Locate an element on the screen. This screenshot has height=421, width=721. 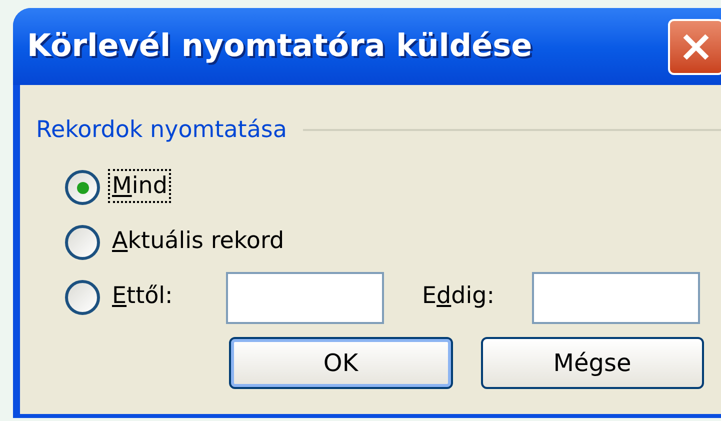
window-title: Körlevél nyomtatóra küldése is located at coordinates (279, 46).